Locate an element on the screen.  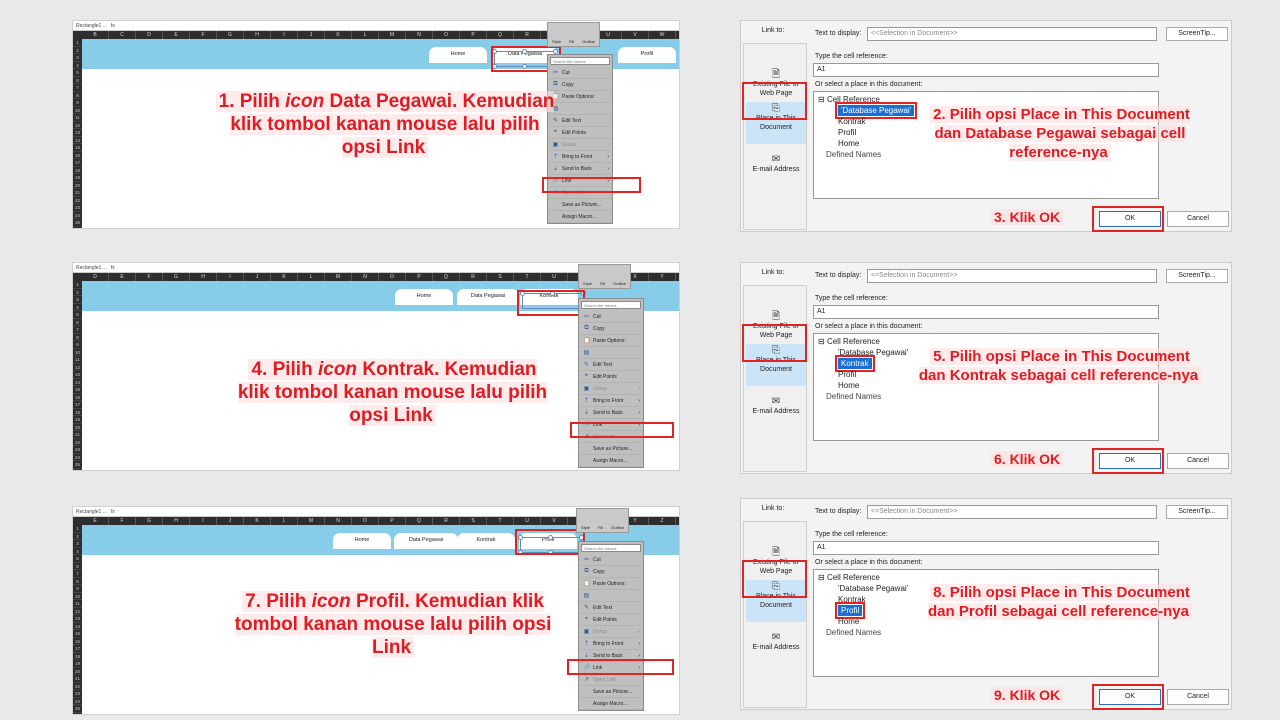
row-header: 7 is located at coordinates (77, 574).